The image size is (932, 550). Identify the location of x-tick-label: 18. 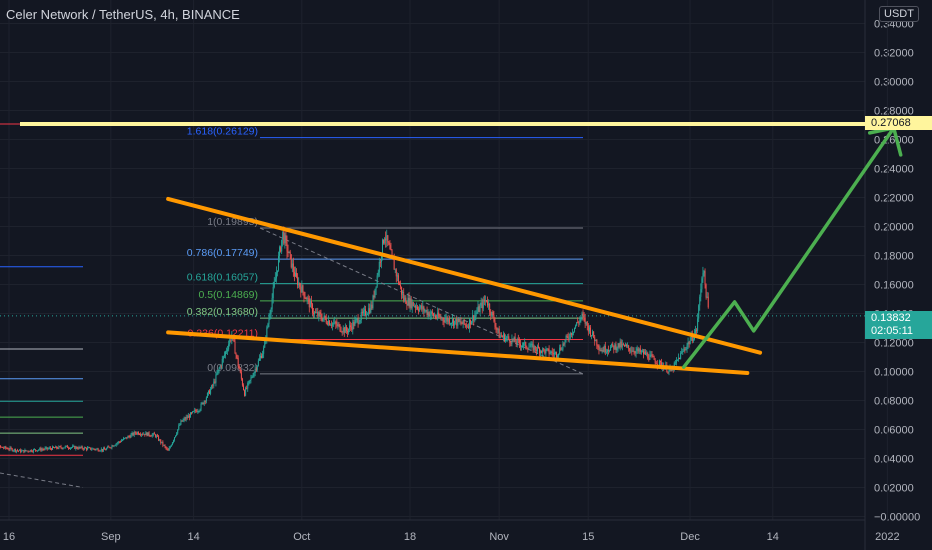
(410, 537).